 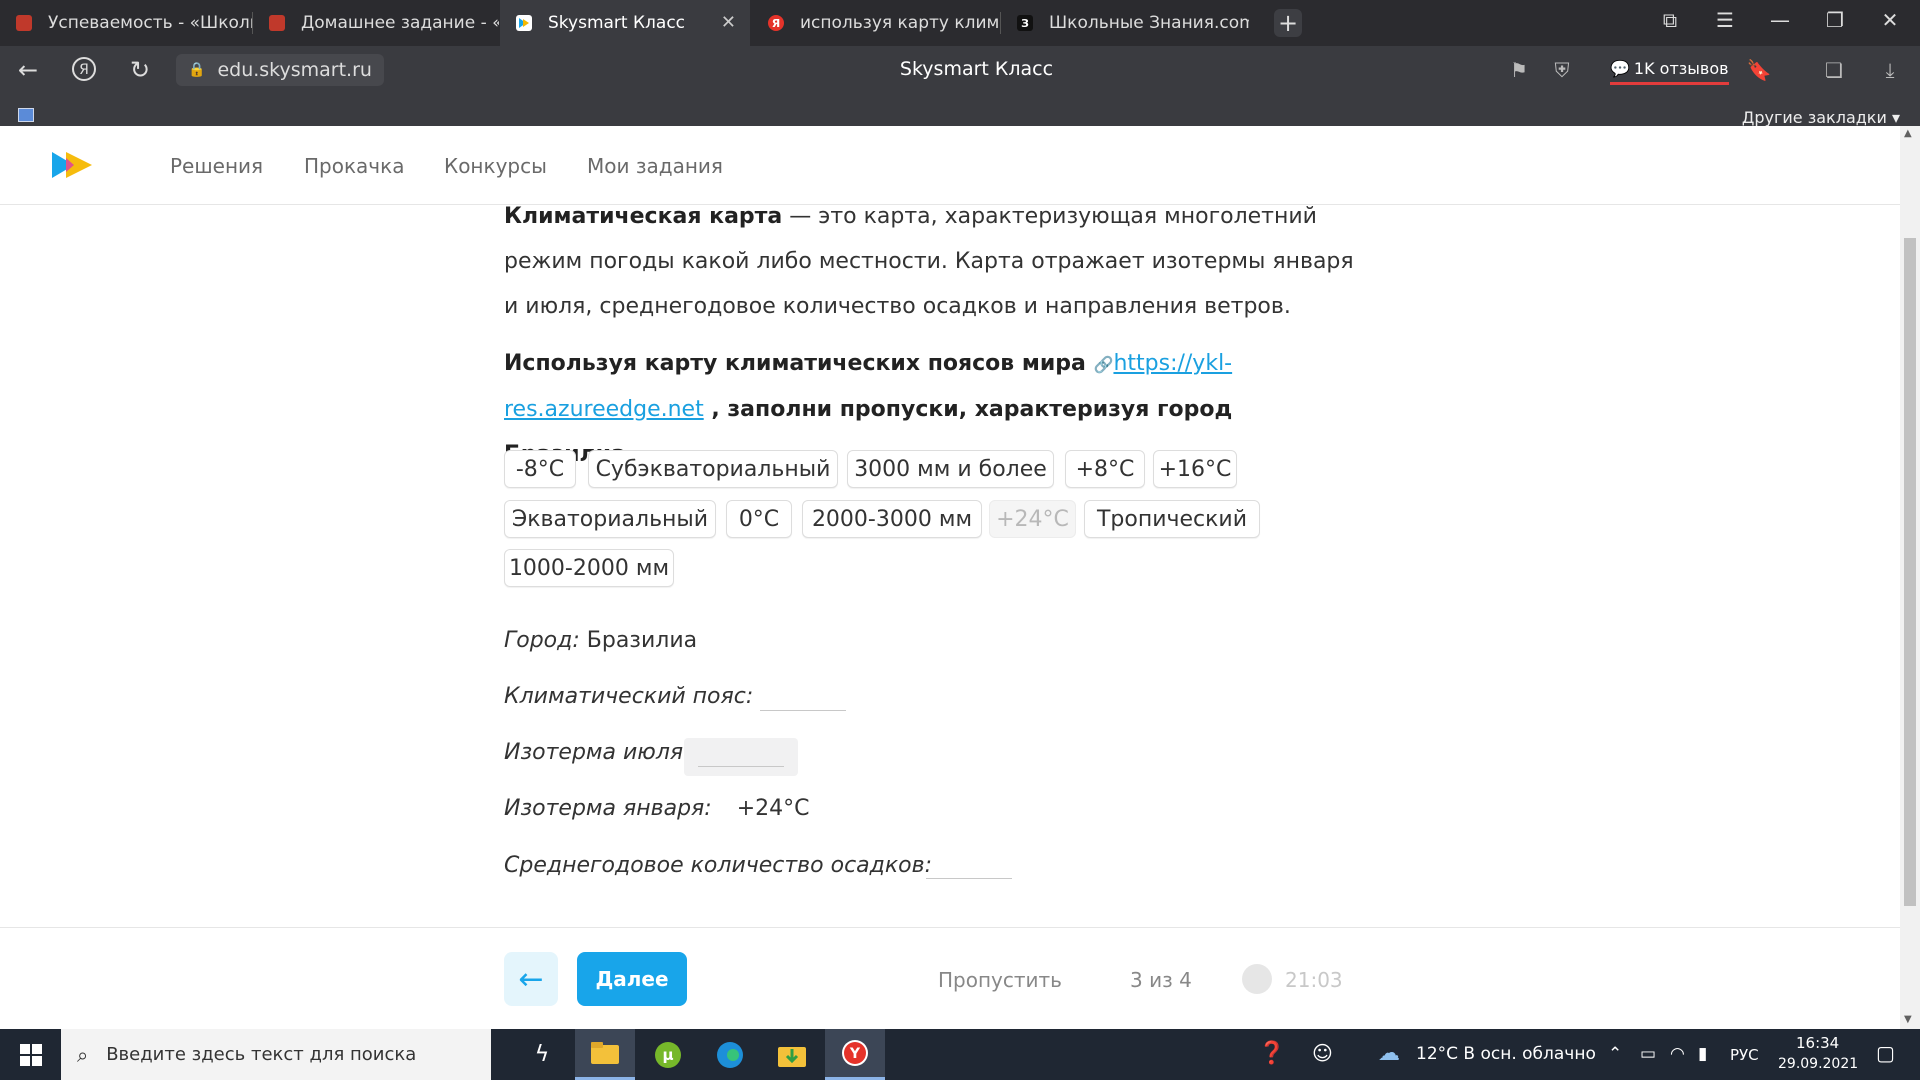 What do you see at coordinates (1172, 519) in the screenshot?
I see `chip-tropical: Тропический` at bounding box center [1172, 519].